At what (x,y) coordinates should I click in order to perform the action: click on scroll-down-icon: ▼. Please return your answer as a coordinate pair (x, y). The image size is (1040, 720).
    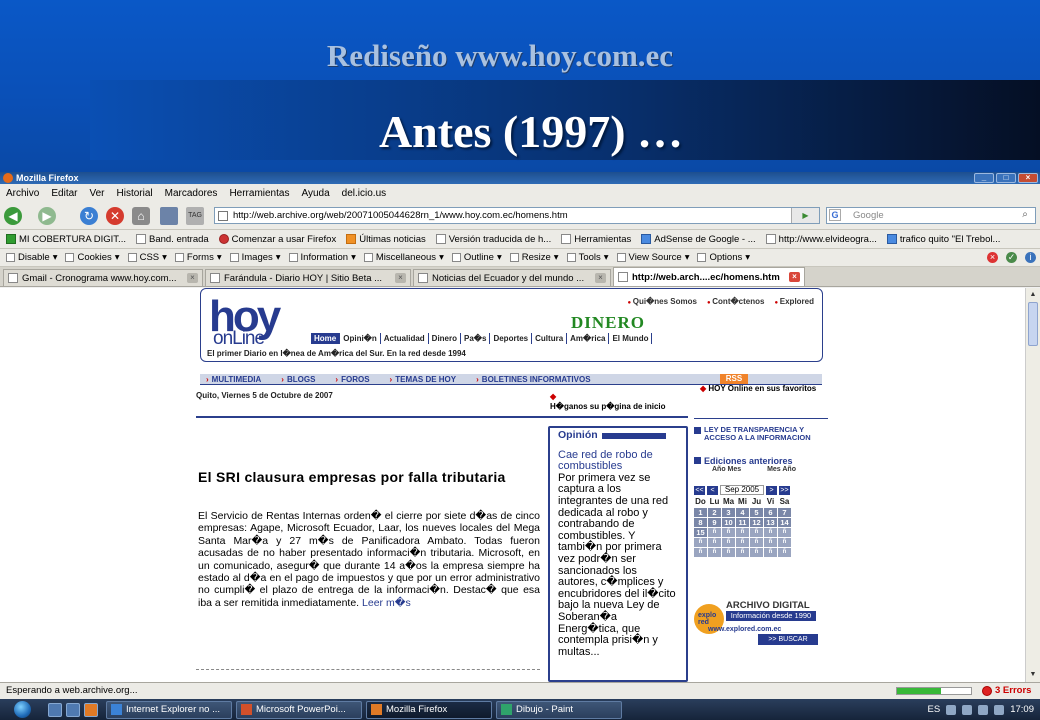
    Looking at the image, I should click on (1033, 675).